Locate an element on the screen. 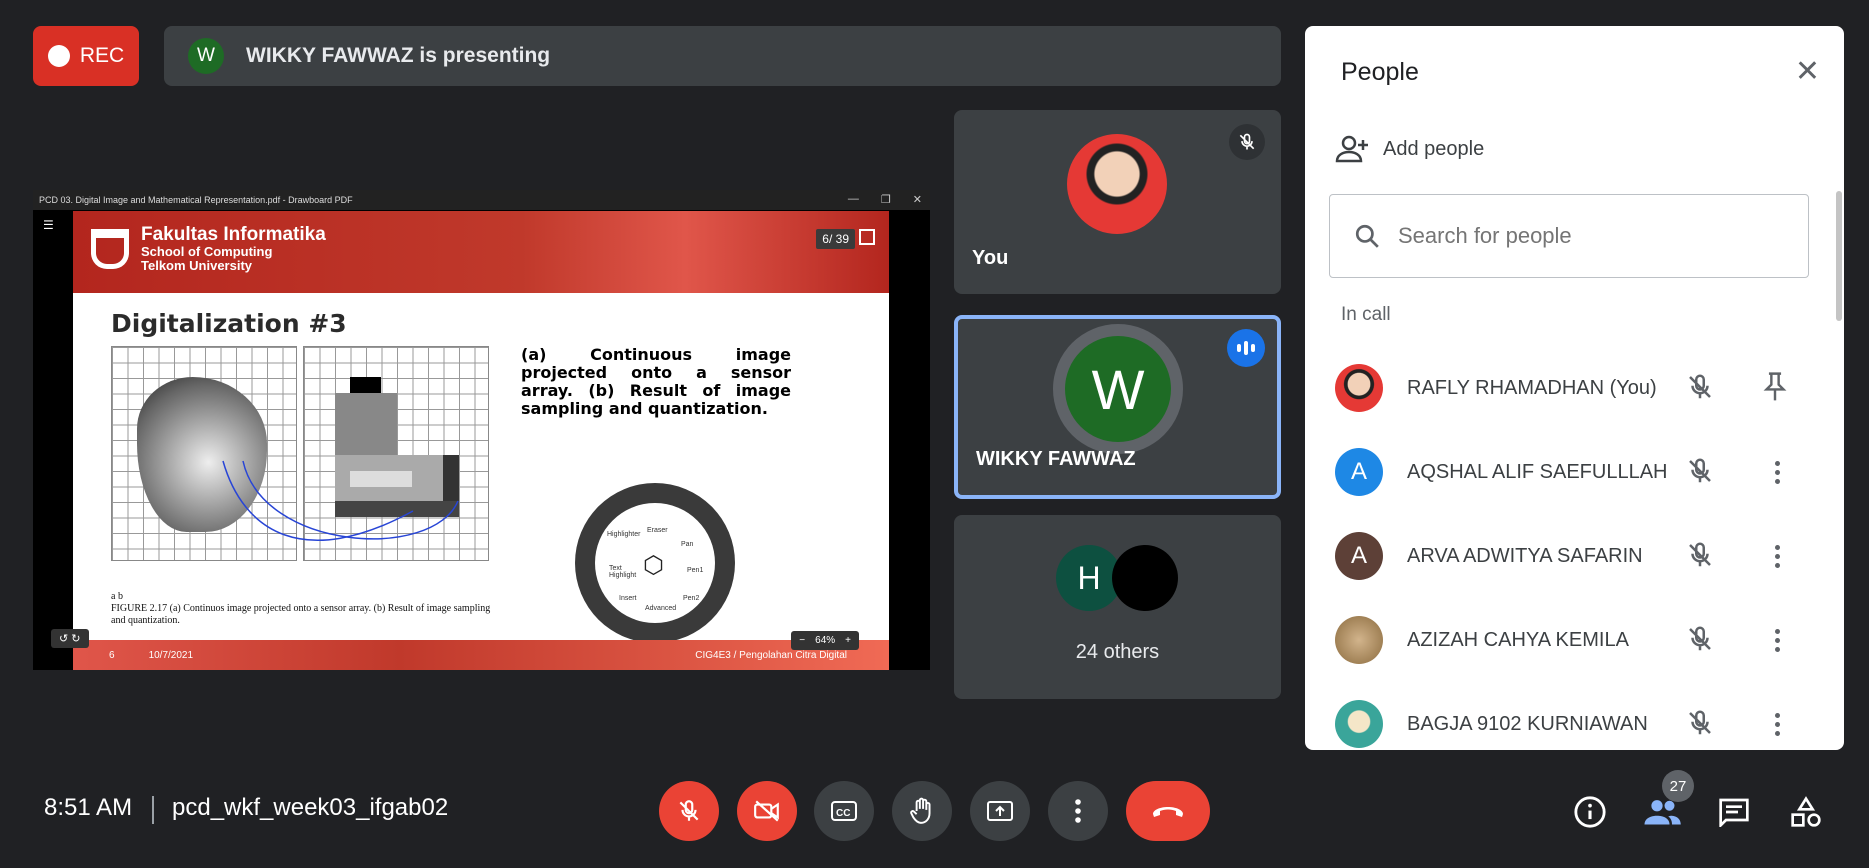 The height and width of the screenshot is (868, 1869). camera-toggle-button is located at coordinates (767, 811).